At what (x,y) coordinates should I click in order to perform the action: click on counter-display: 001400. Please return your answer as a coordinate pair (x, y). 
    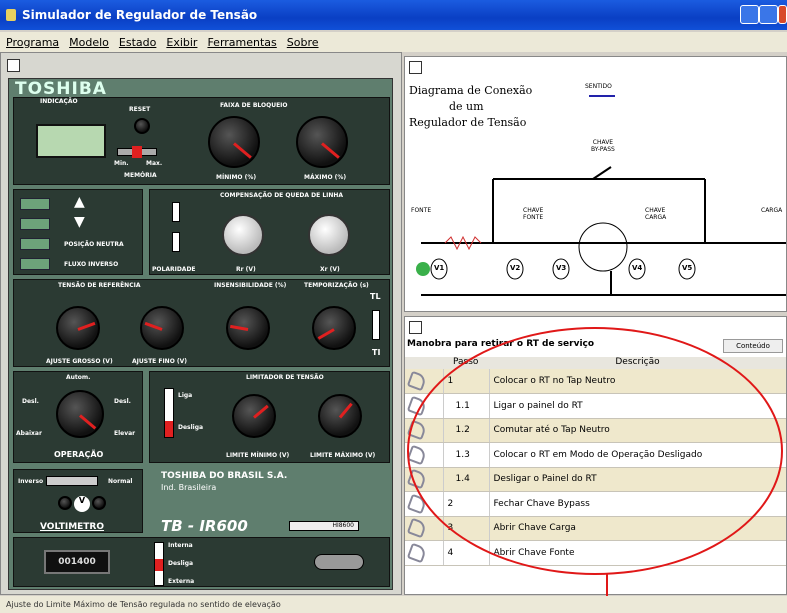
    Looking at the image, I should click on (77, 562).